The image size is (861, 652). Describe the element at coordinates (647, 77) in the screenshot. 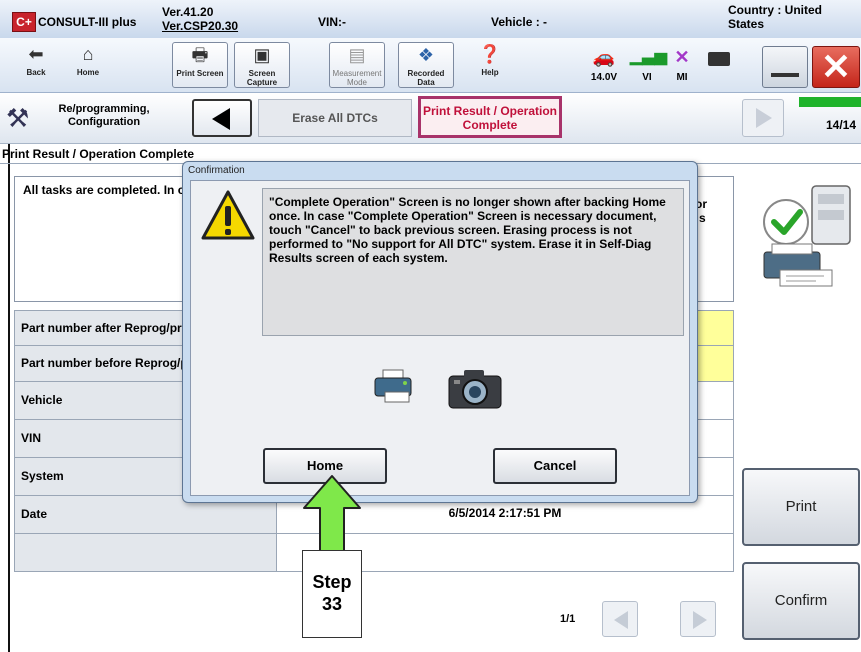

I see `vi-label: VI` at that location.